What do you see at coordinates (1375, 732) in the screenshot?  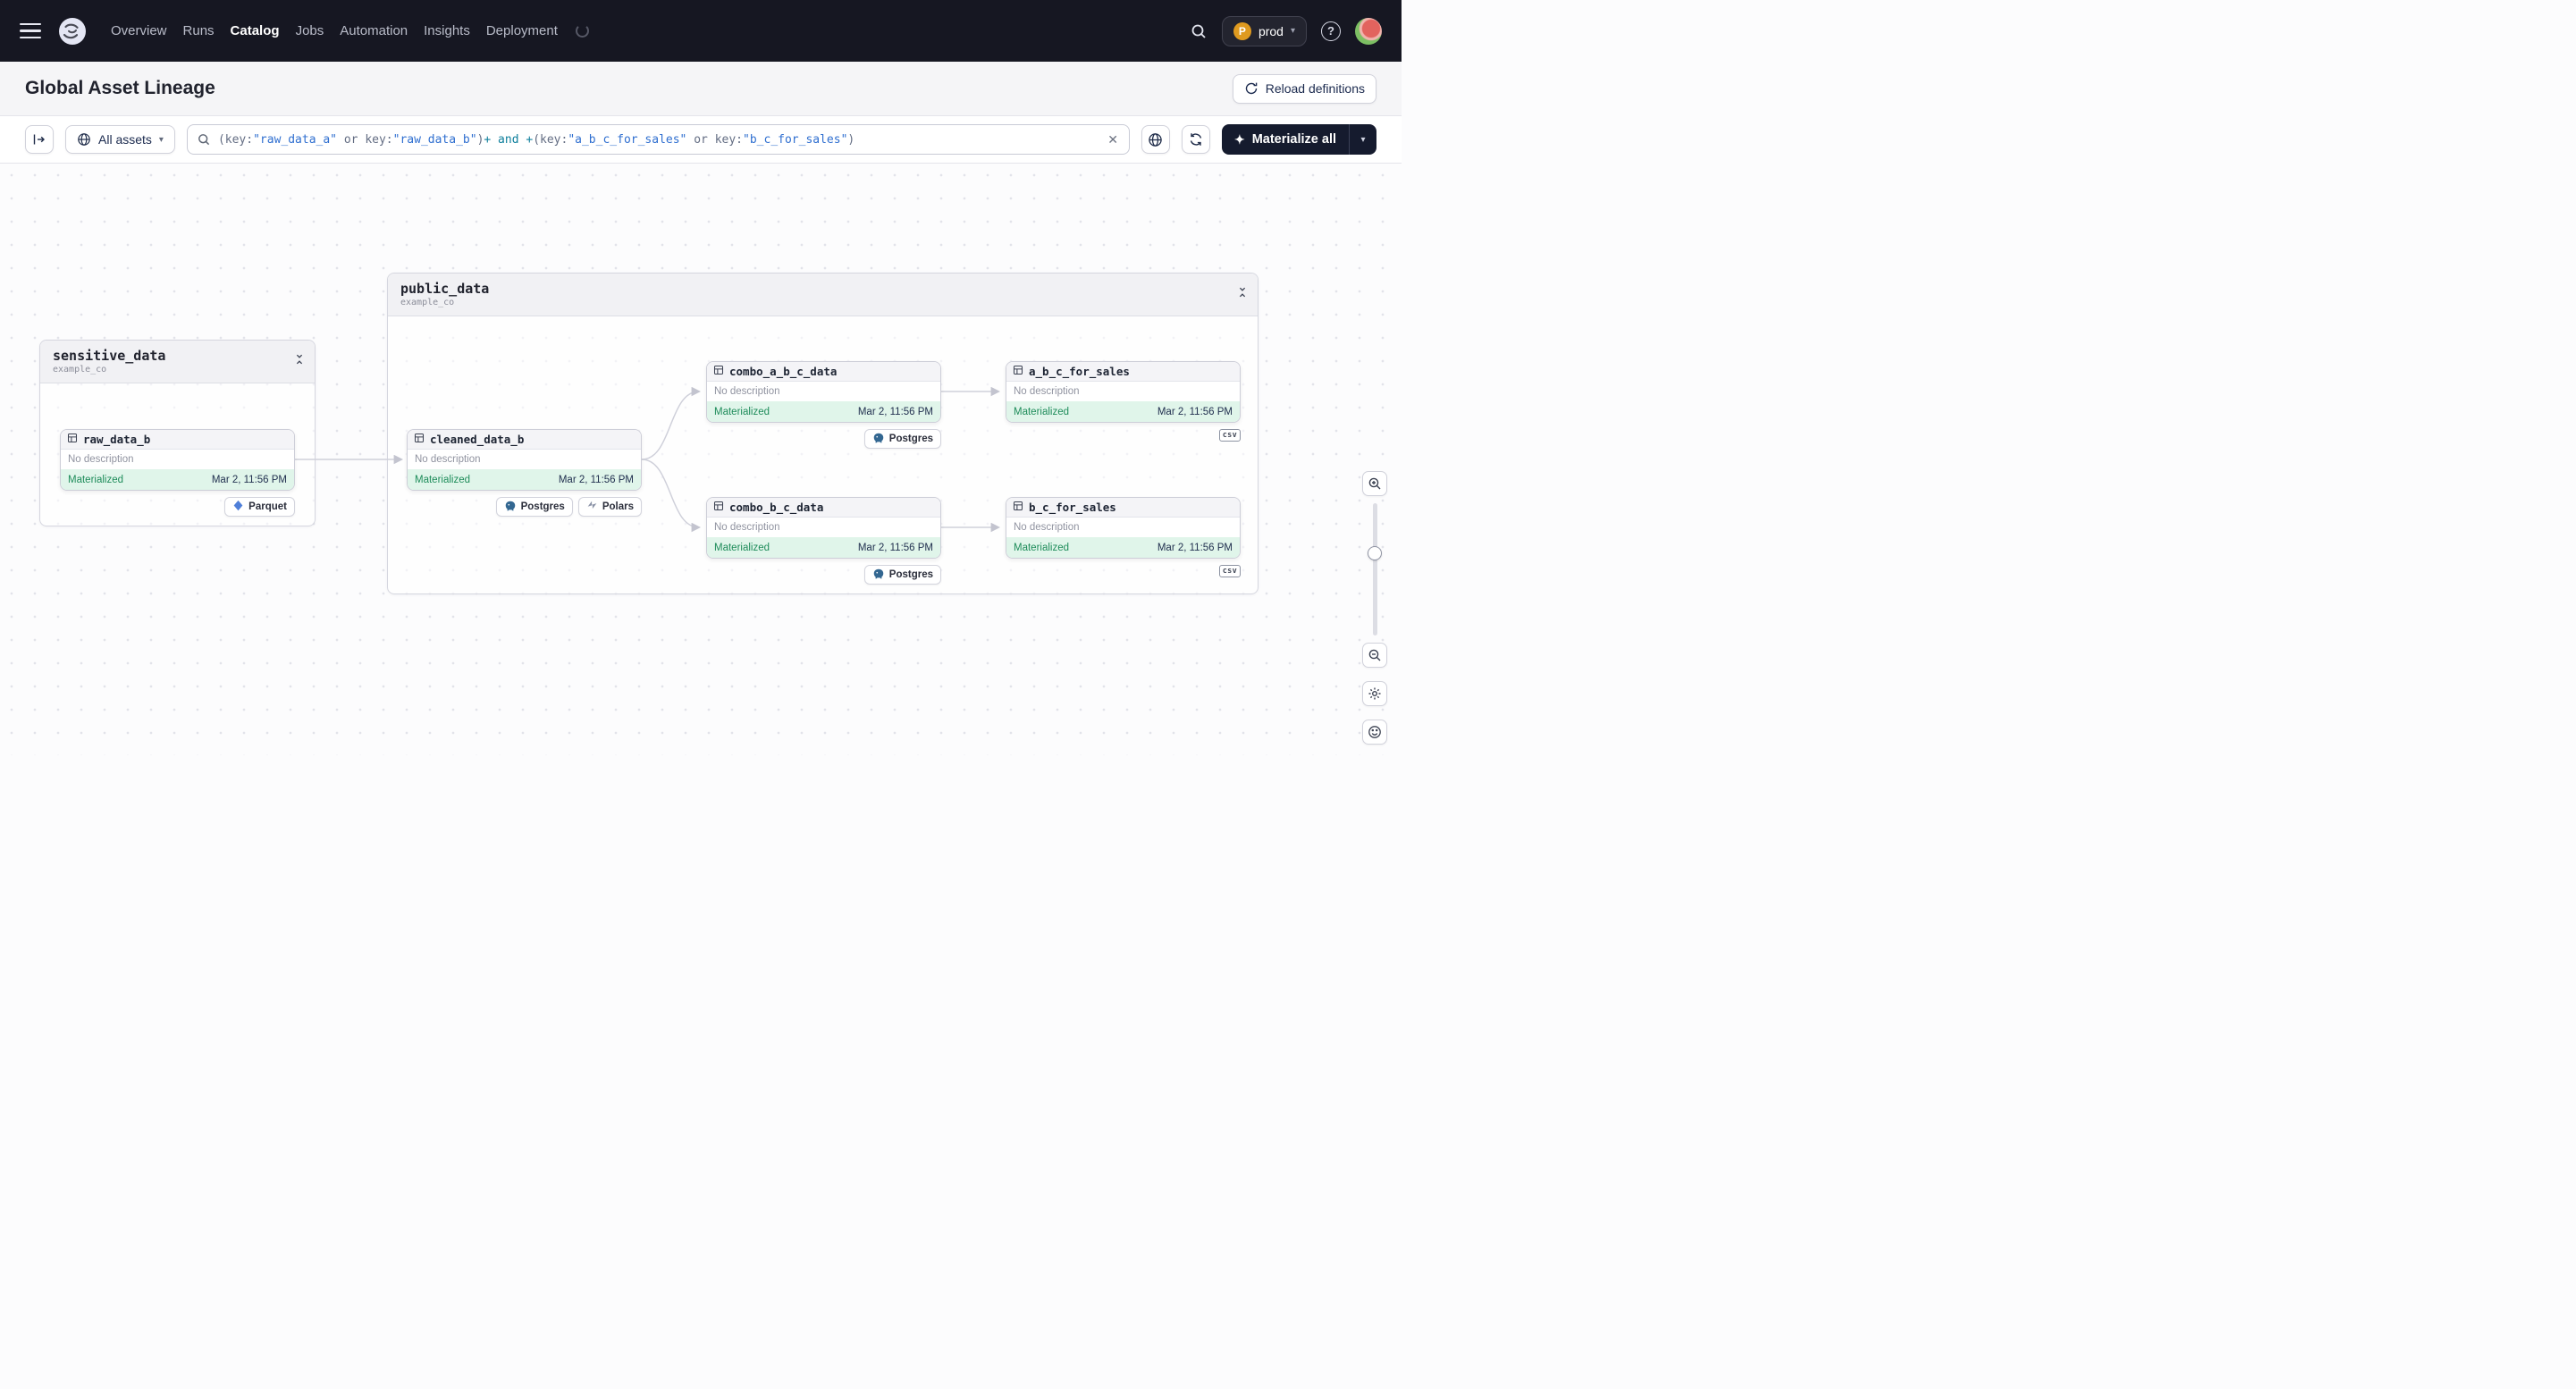 I see `feedback-smiley-button` at bounding box center [1375, 732].